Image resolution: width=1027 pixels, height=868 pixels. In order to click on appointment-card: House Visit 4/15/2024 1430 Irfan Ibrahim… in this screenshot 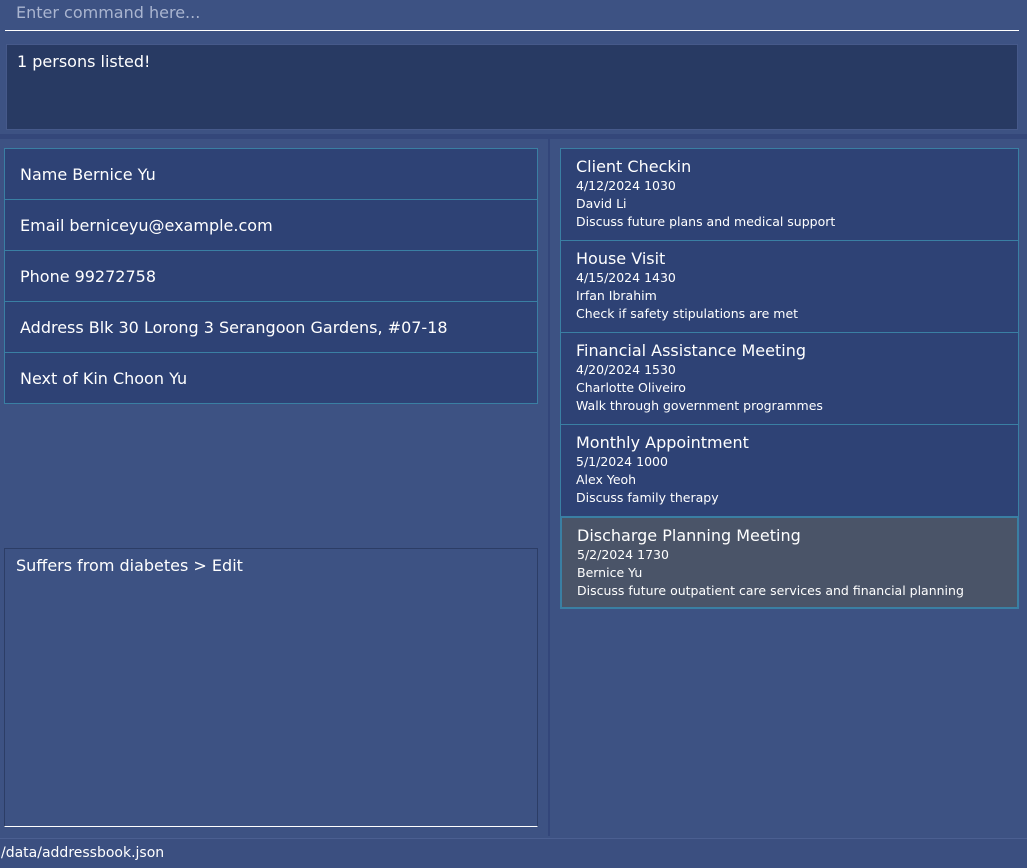, I will do `click(789, 286)`.